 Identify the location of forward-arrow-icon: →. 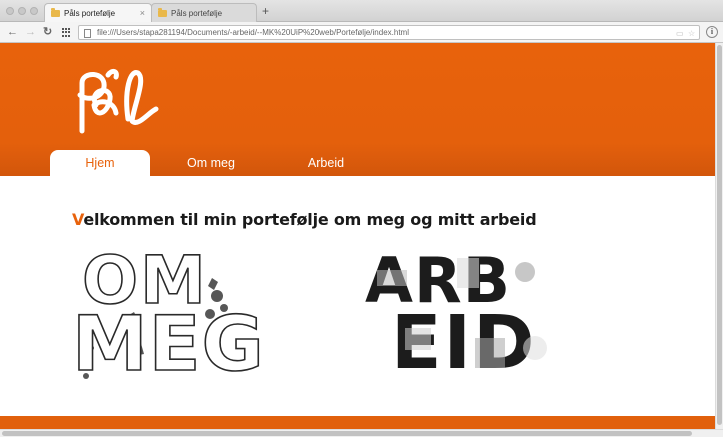
(30, 32).